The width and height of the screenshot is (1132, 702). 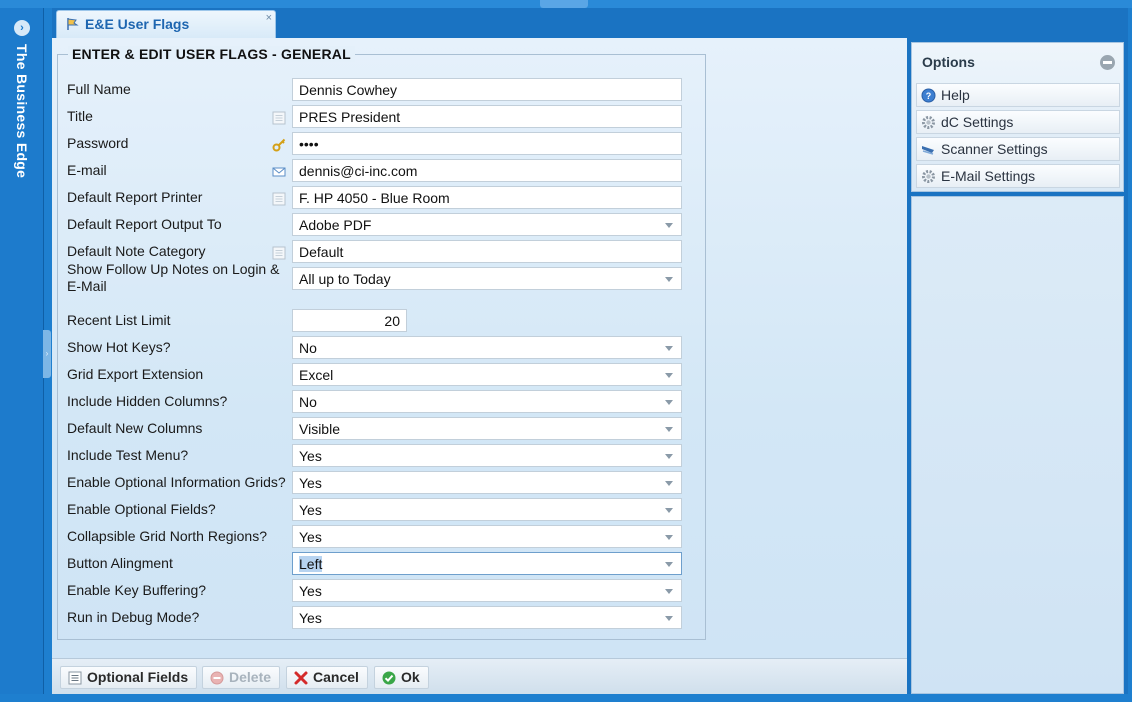 What do you see at coordinates (1107, 62) in the screenshot?
I see `collapse-icon` at bounding box center [1107, 62].